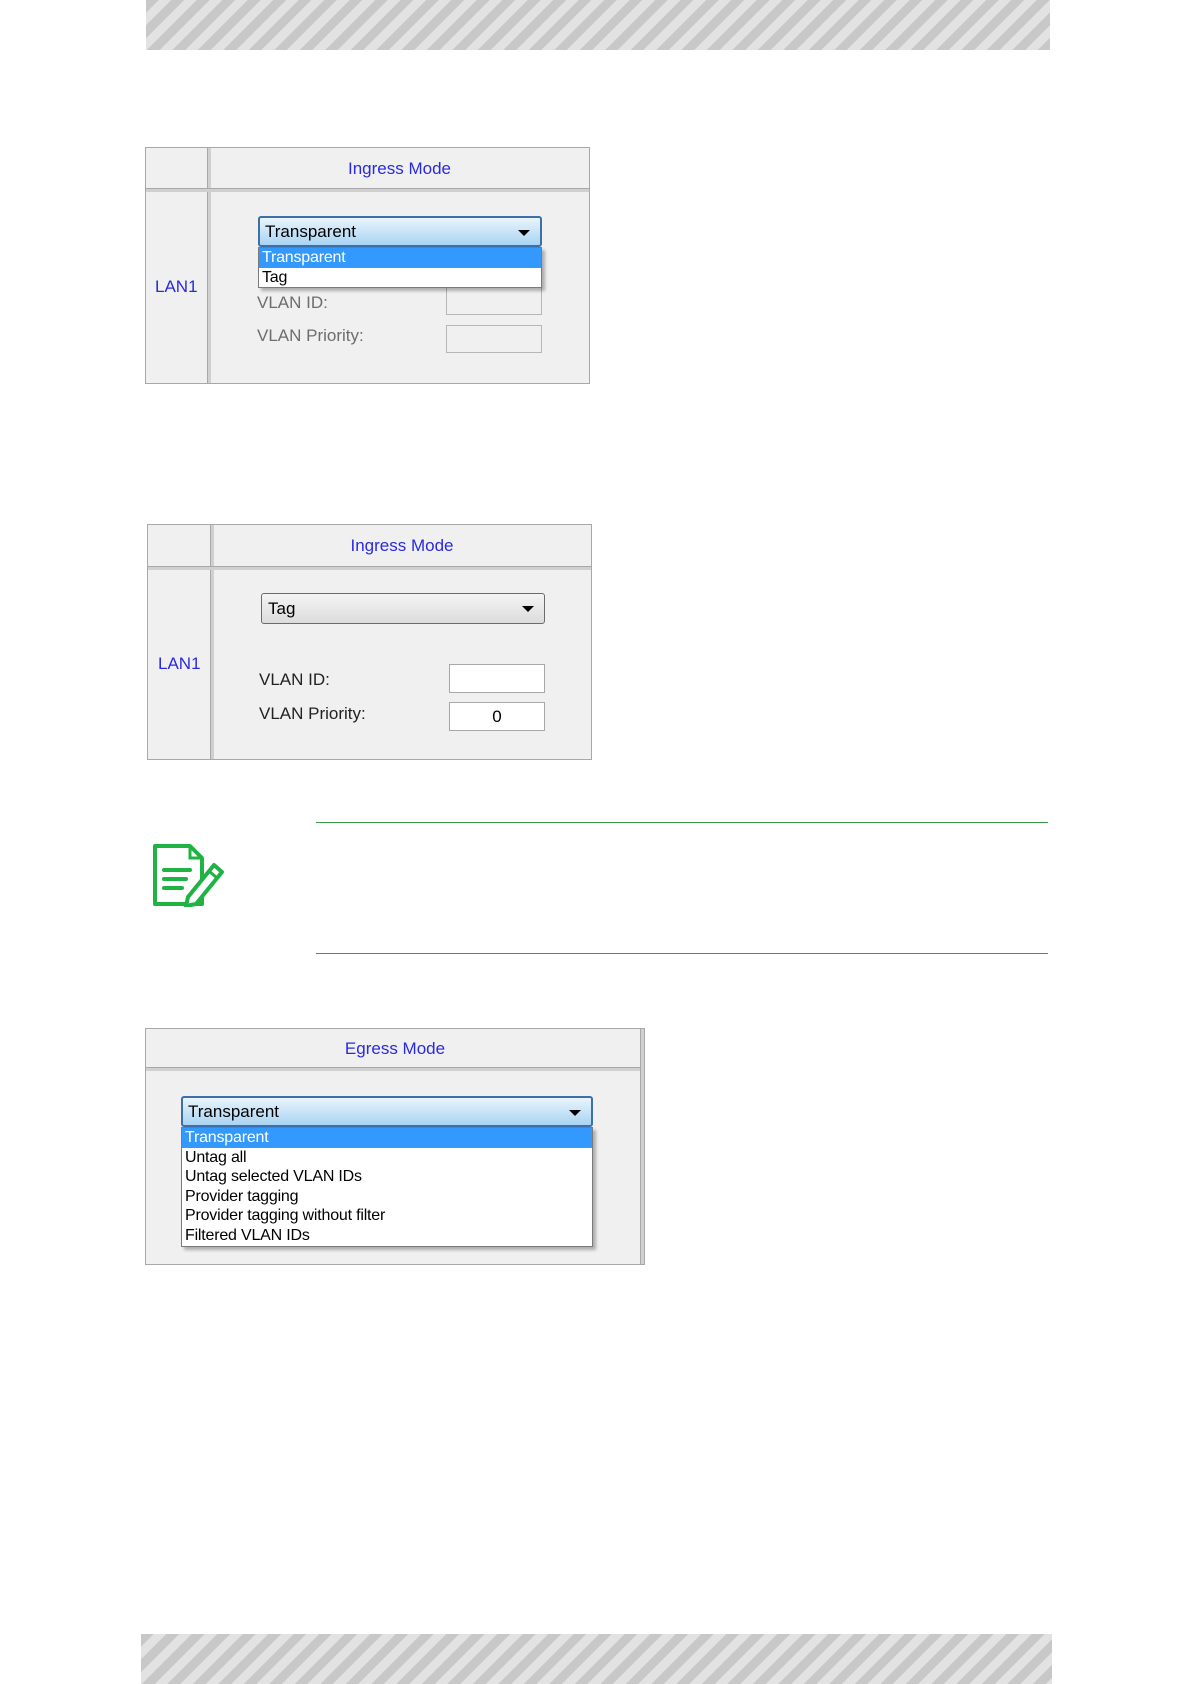  Describe the element at coordinates (403, 608) in the screenshot. I see `ingress-mode-select: Tag` at that location.